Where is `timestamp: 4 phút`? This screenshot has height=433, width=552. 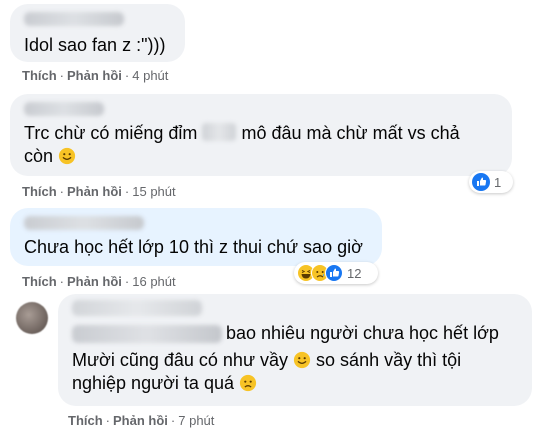
timestamp: 4 phút is located at coordinates (150, 75).